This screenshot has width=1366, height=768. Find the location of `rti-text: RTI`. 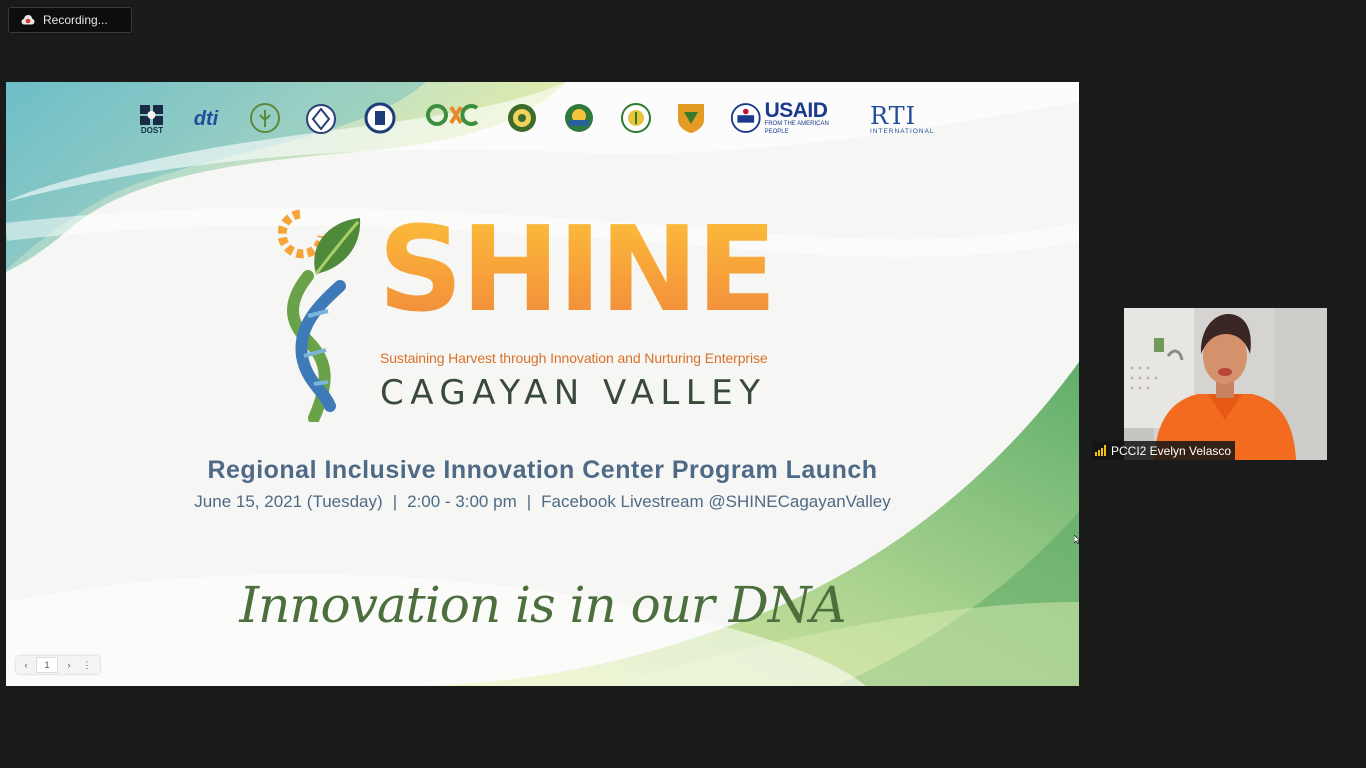

rti-text: RTI is located at coordinates (893, 115).